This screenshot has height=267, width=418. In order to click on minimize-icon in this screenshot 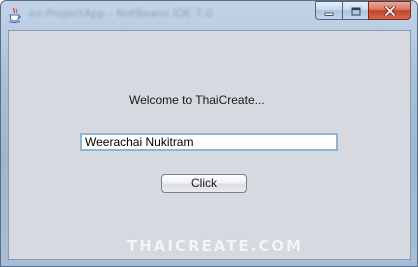, I will do `click(329, 10)`.